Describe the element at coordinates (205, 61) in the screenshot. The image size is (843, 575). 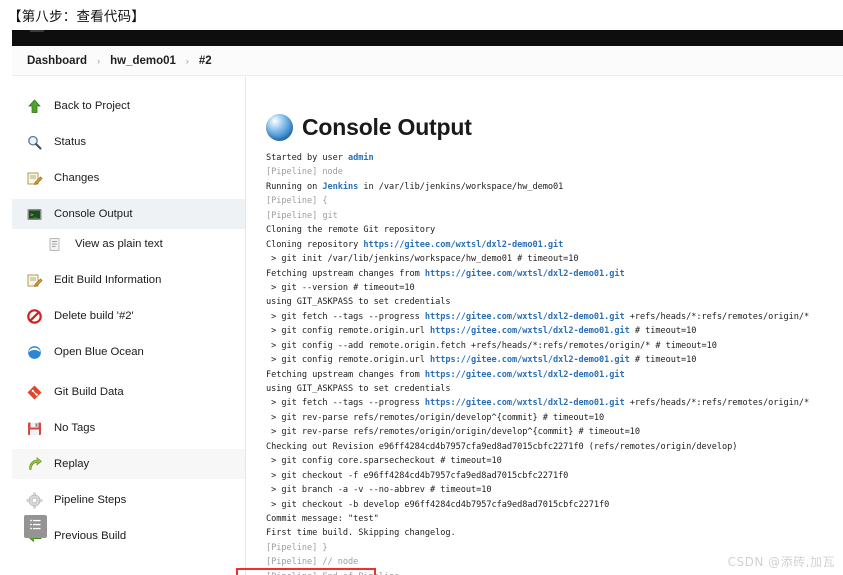
I see `breadcrumb-item-build: #2` at that location.